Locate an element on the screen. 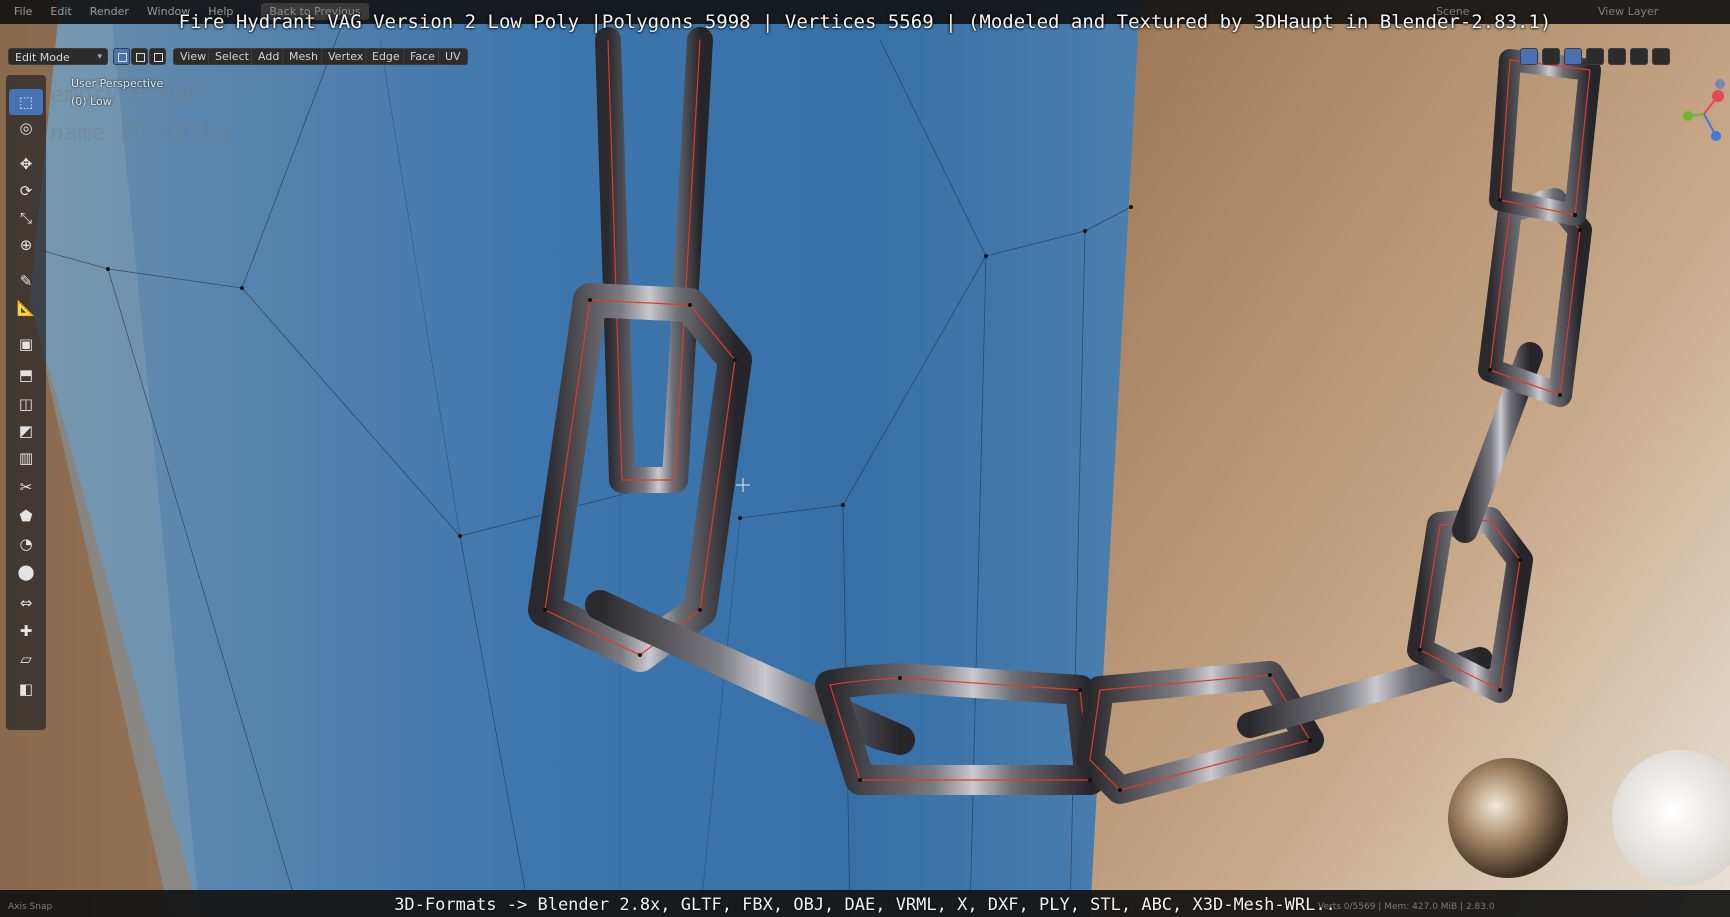 The image size is (1730, 917). select-box-tool-icon: ⬚ is located at coordinates (26, 102).